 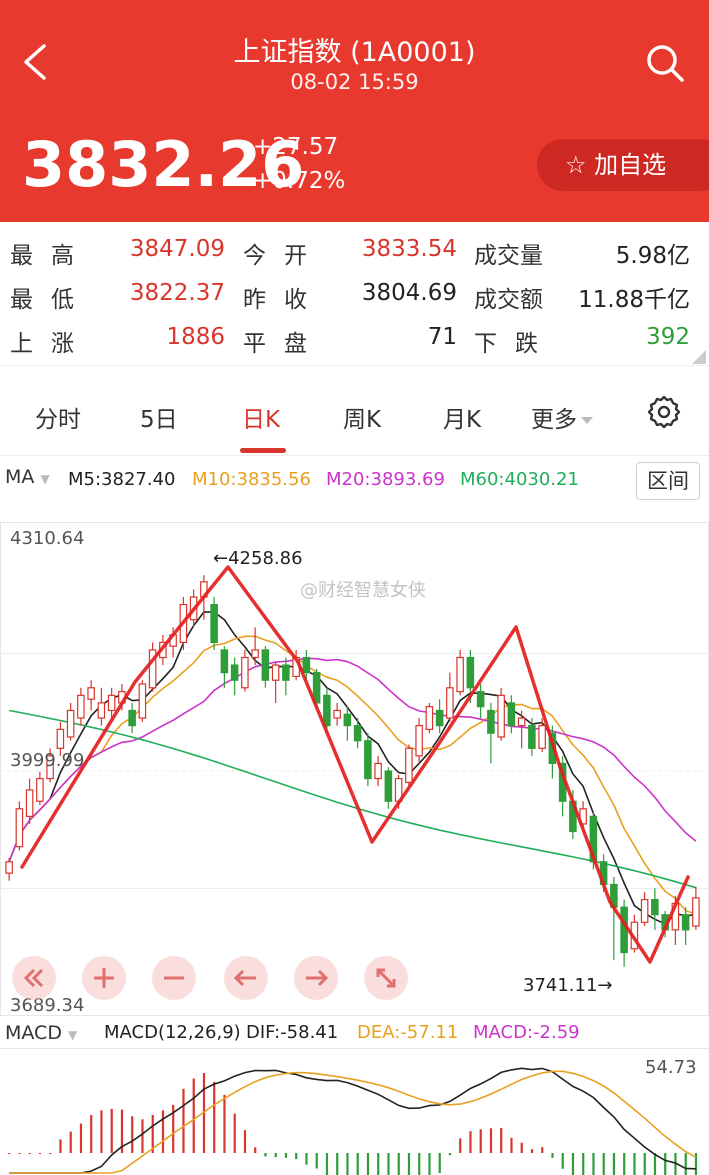 I want to click on search-icon, so click(x=665, y=63).